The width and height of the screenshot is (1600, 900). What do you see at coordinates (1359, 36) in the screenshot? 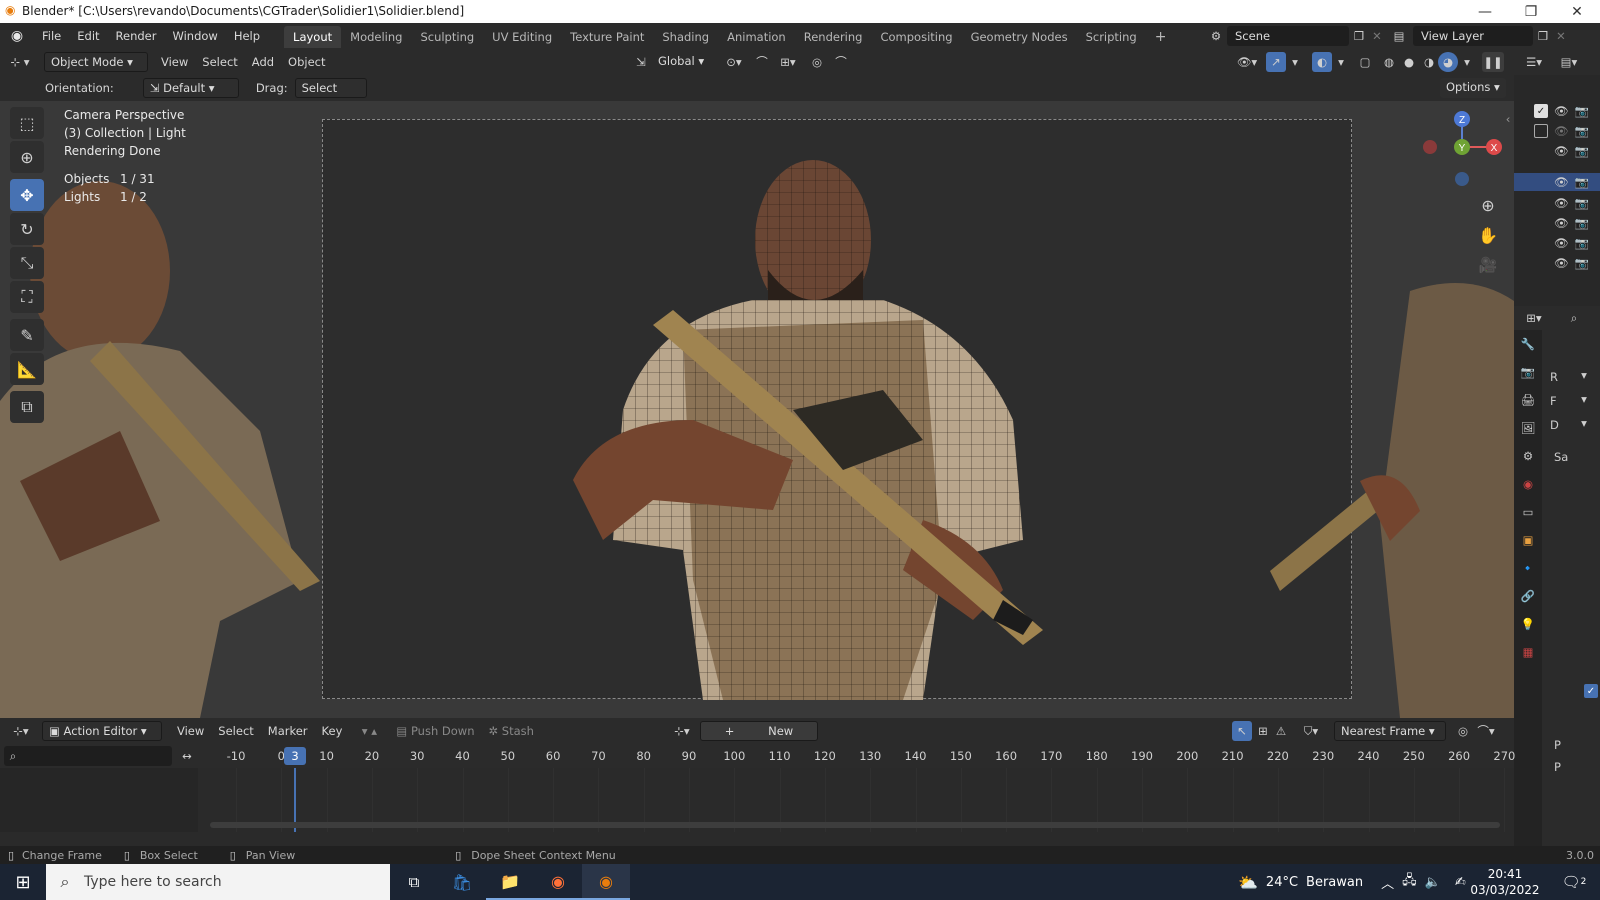
I see `new-scene-icon: ❐` at bounding box center [1359, 36].